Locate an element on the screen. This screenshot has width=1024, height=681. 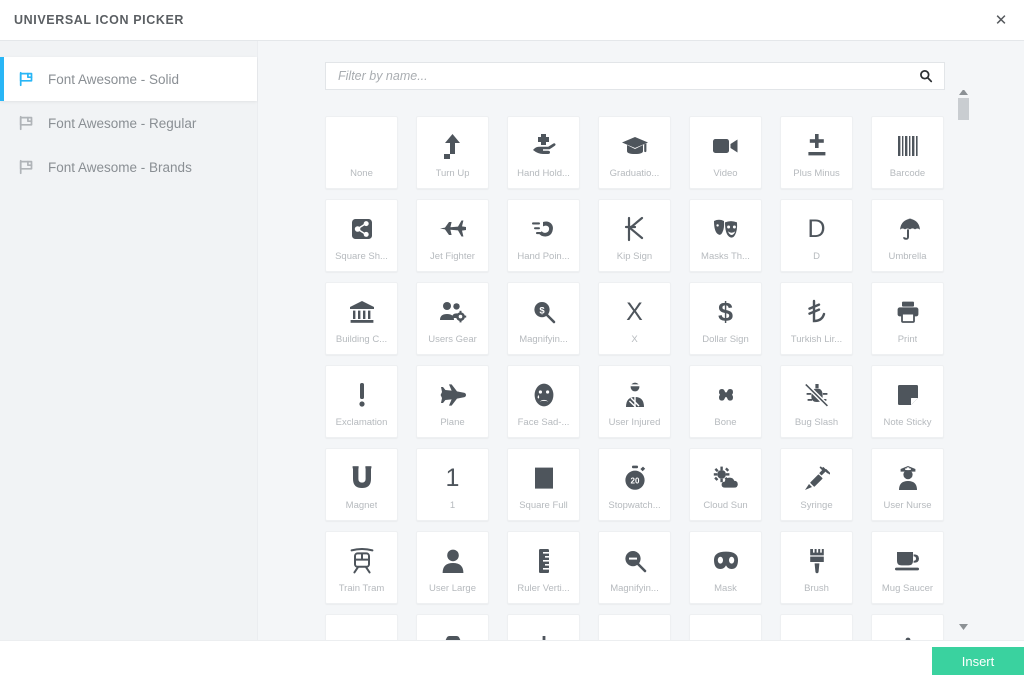
chevron-down-icon is located at coordinates (963, 627).